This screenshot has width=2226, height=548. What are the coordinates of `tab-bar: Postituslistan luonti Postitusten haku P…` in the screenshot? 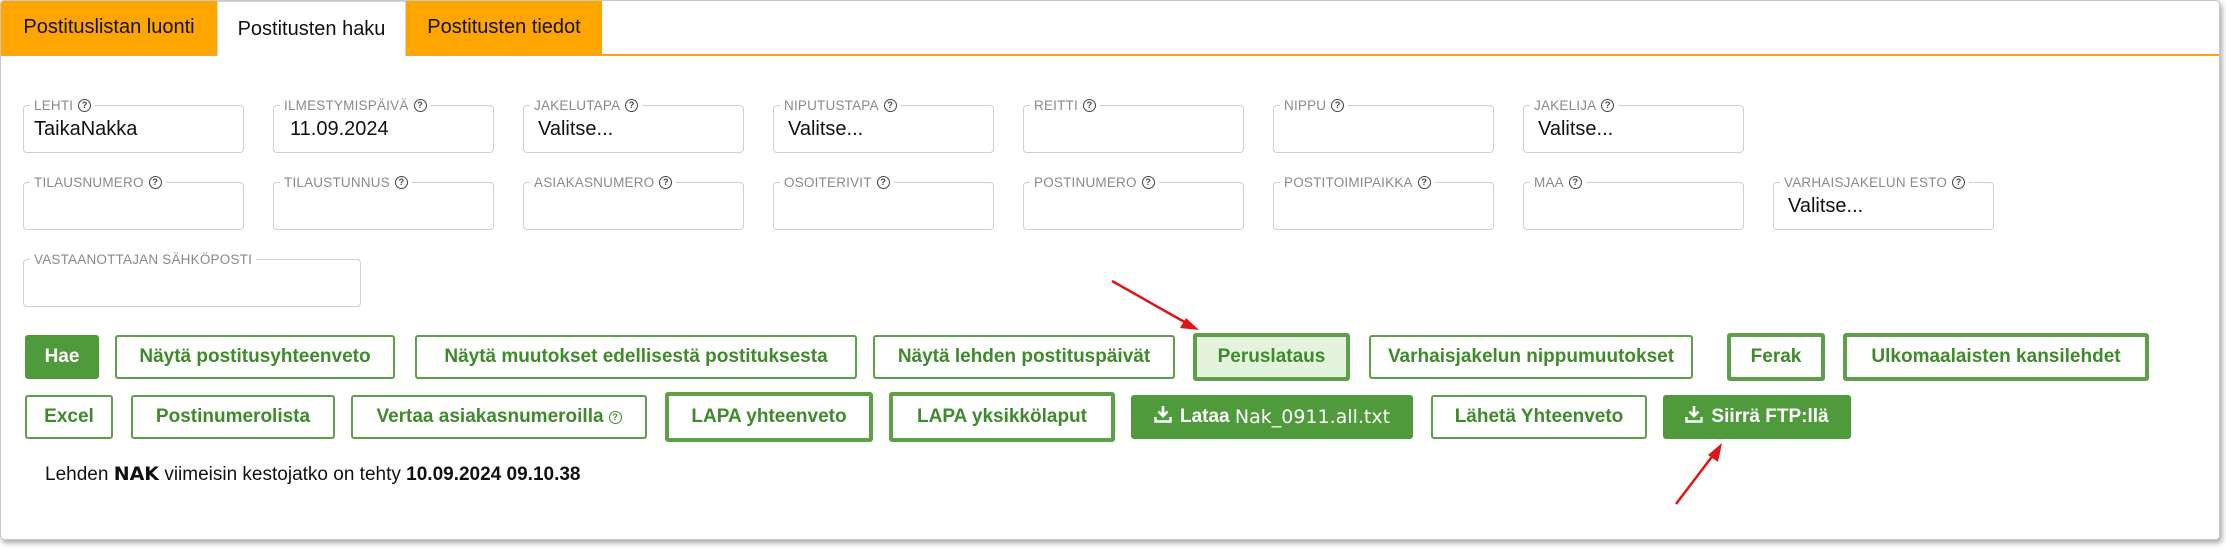 It's located at (1110, 28).